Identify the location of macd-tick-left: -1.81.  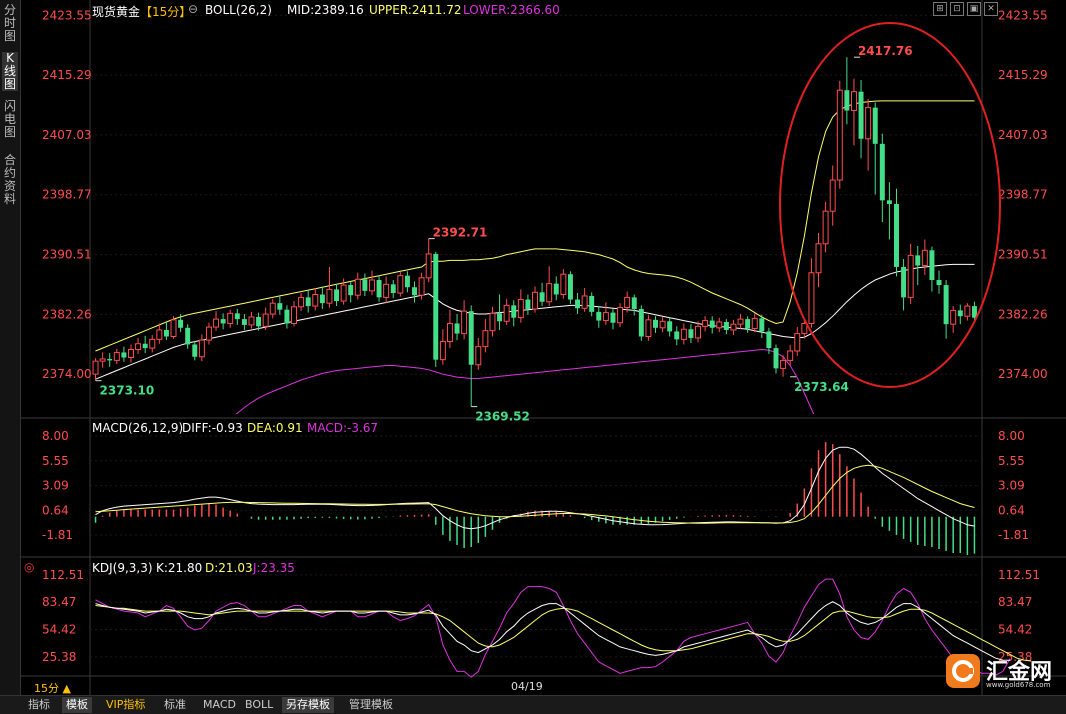
(57, 535).